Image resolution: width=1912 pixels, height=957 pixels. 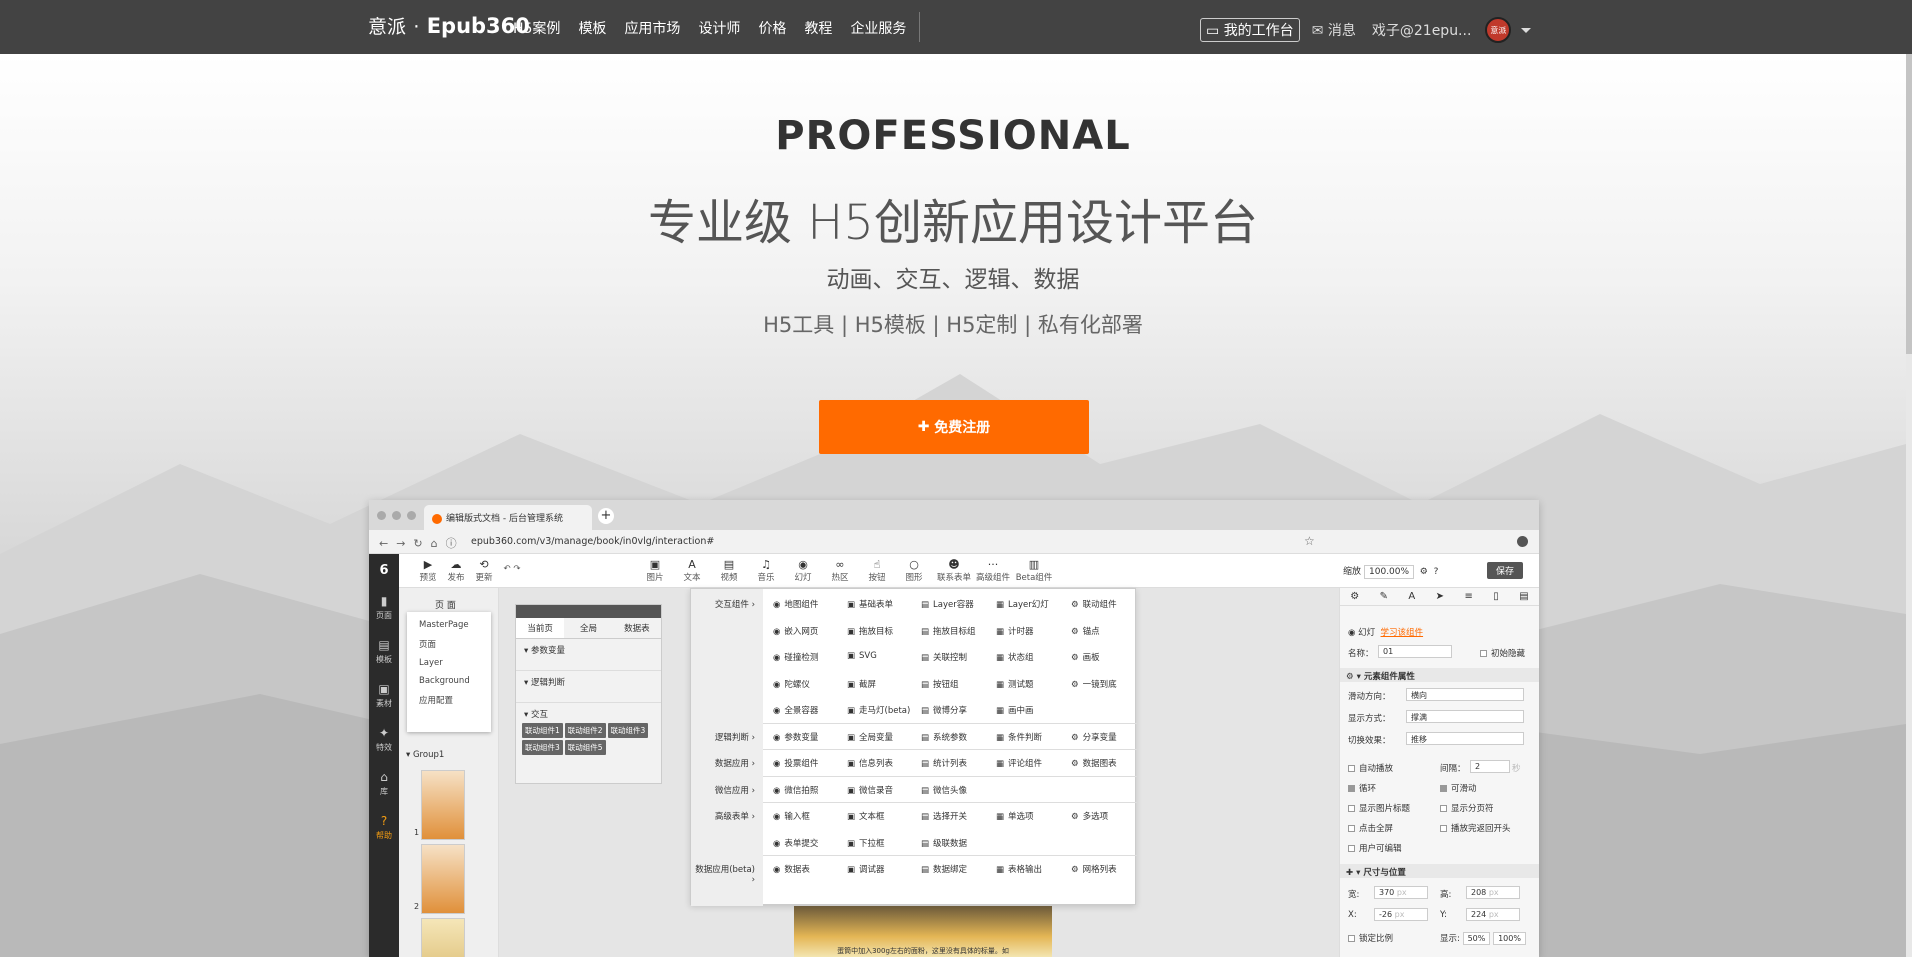 I want to click on menu-item-label: 表格输出, so click(x=1025, y=870).